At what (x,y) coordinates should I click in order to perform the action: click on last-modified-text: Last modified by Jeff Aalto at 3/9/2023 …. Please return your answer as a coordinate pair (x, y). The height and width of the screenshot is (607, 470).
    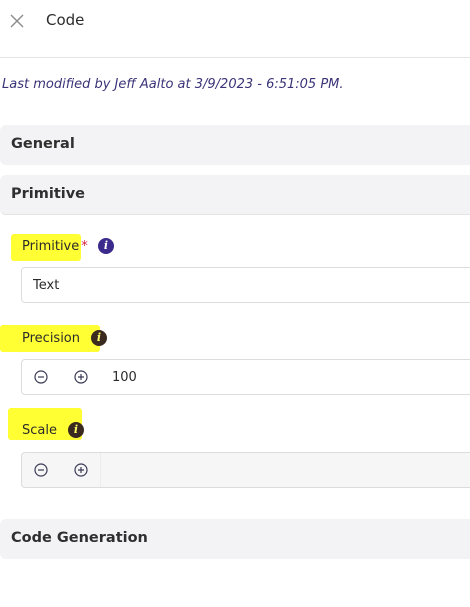
    Looking at the image, I should click on (173, 84).